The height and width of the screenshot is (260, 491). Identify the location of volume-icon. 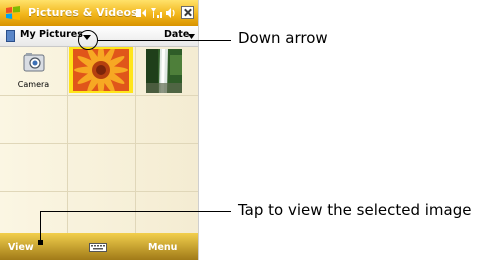
(170, 13).